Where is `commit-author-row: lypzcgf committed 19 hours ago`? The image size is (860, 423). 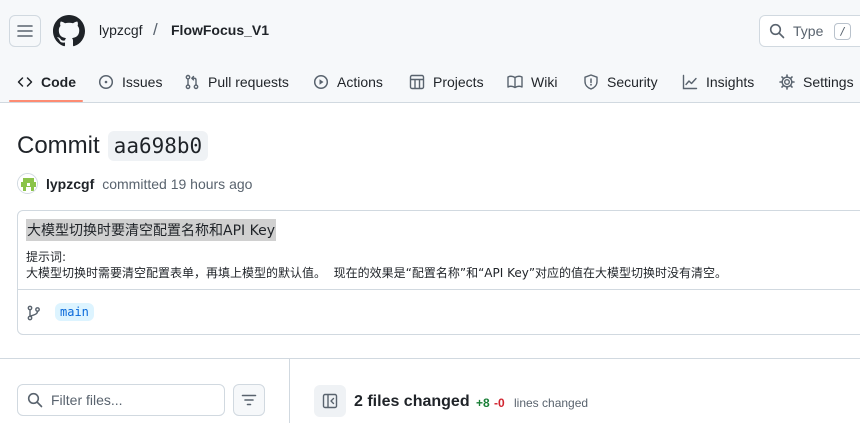 commit-author-row: lypzcgf committed 19 hours ago is located at coordinates (134, 183).